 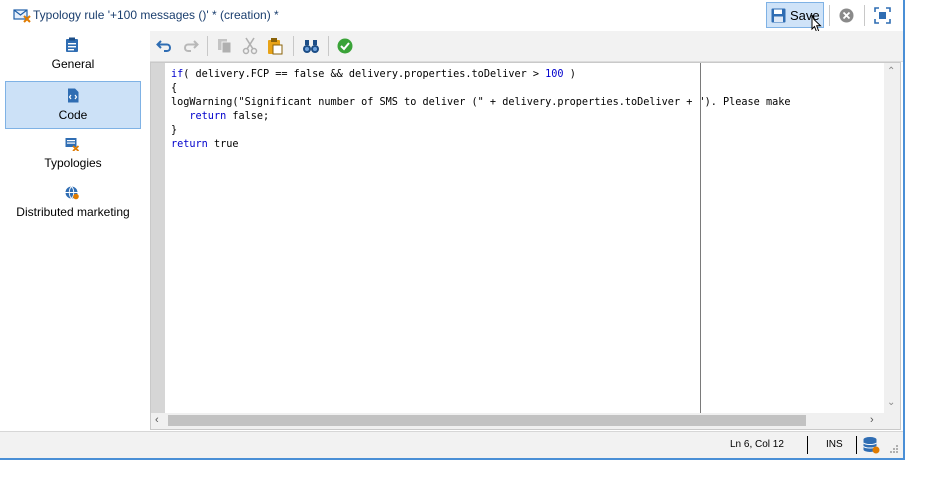 What do you see at coordinates (72, 193) in the screenshot?
I see `distributed-marketing-icon` at bounding box center [72, 193].